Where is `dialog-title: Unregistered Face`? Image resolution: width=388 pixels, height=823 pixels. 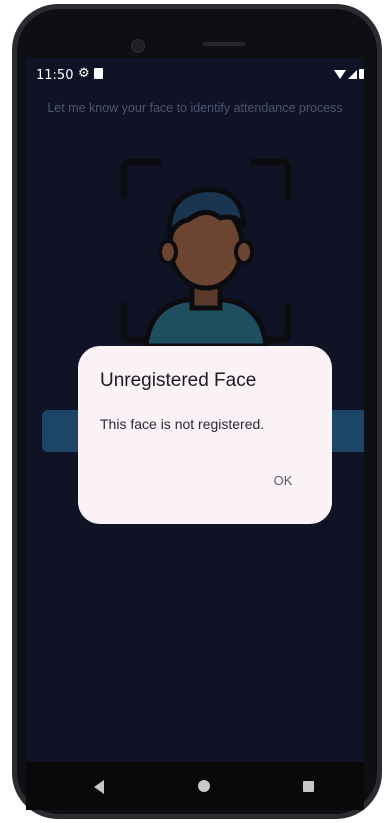 dialog-title: Unregistered Face is located at coordinates (178, 380).